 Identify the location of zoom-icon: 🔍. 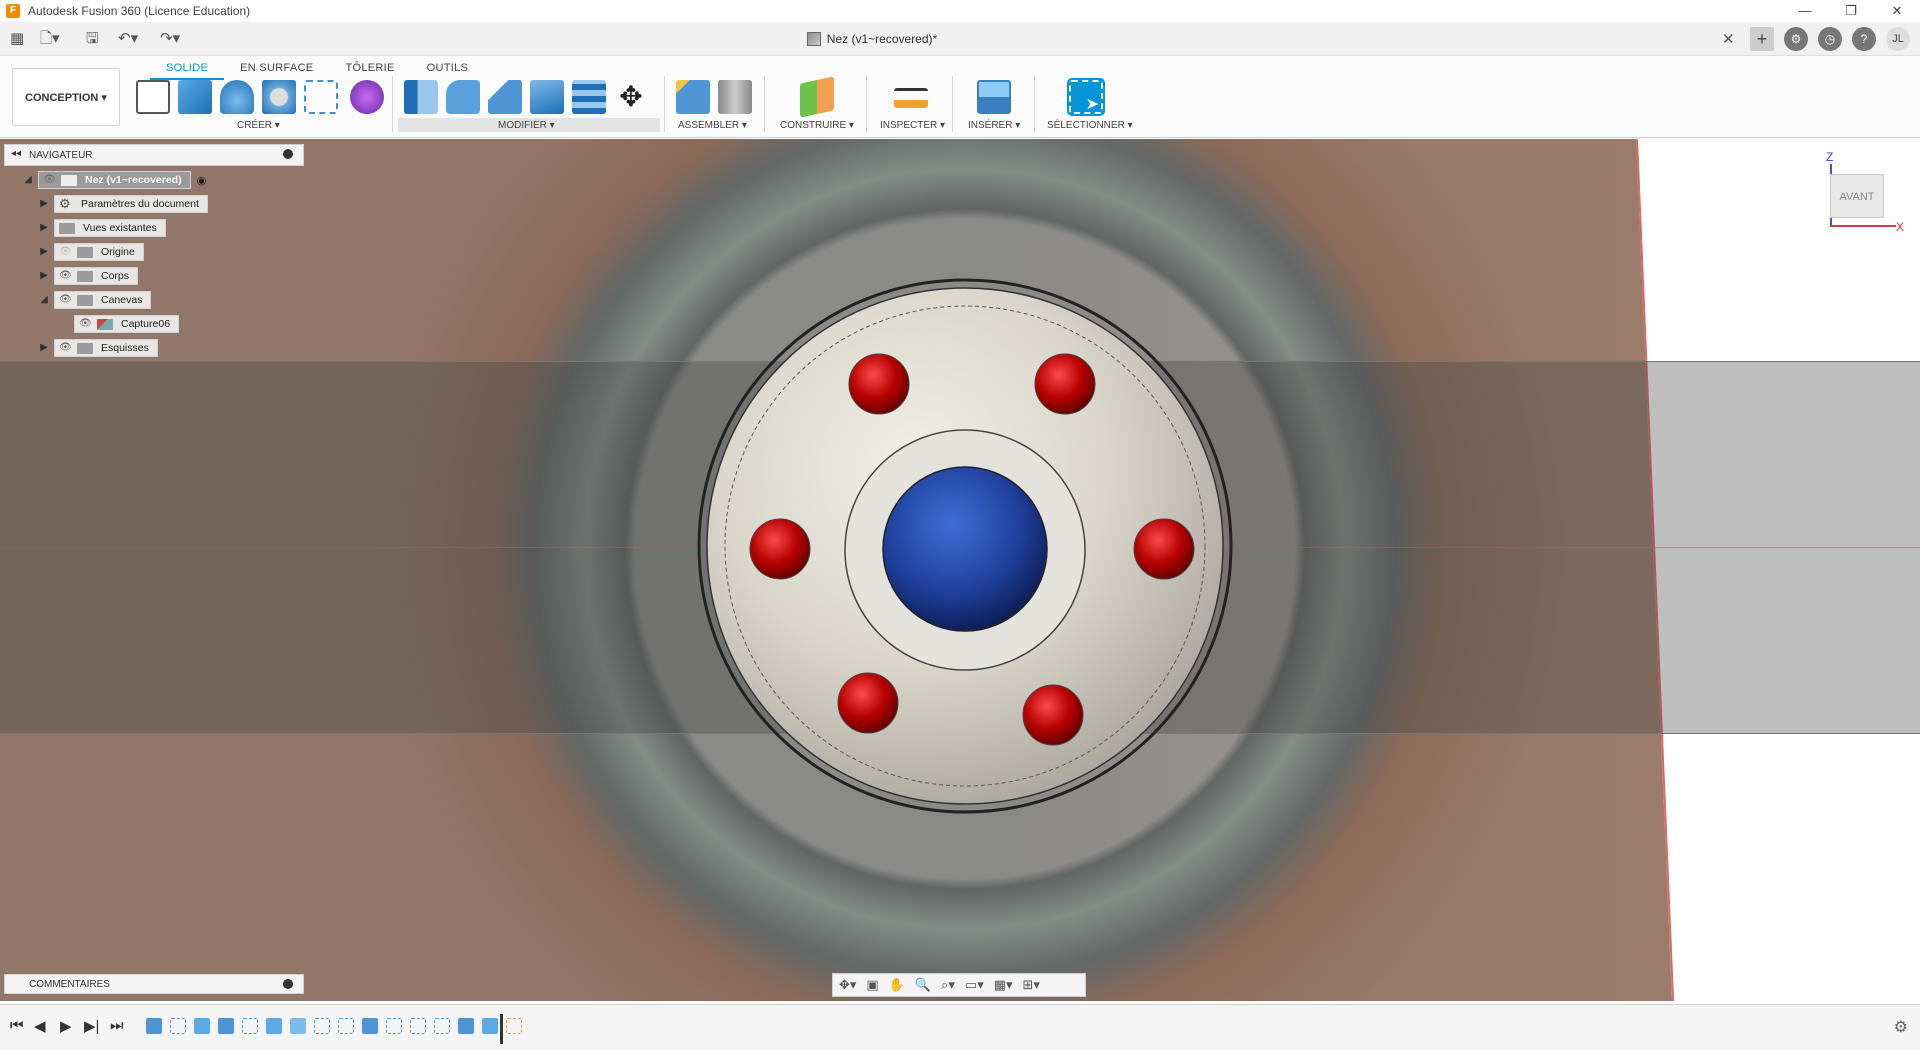
(923, 985).